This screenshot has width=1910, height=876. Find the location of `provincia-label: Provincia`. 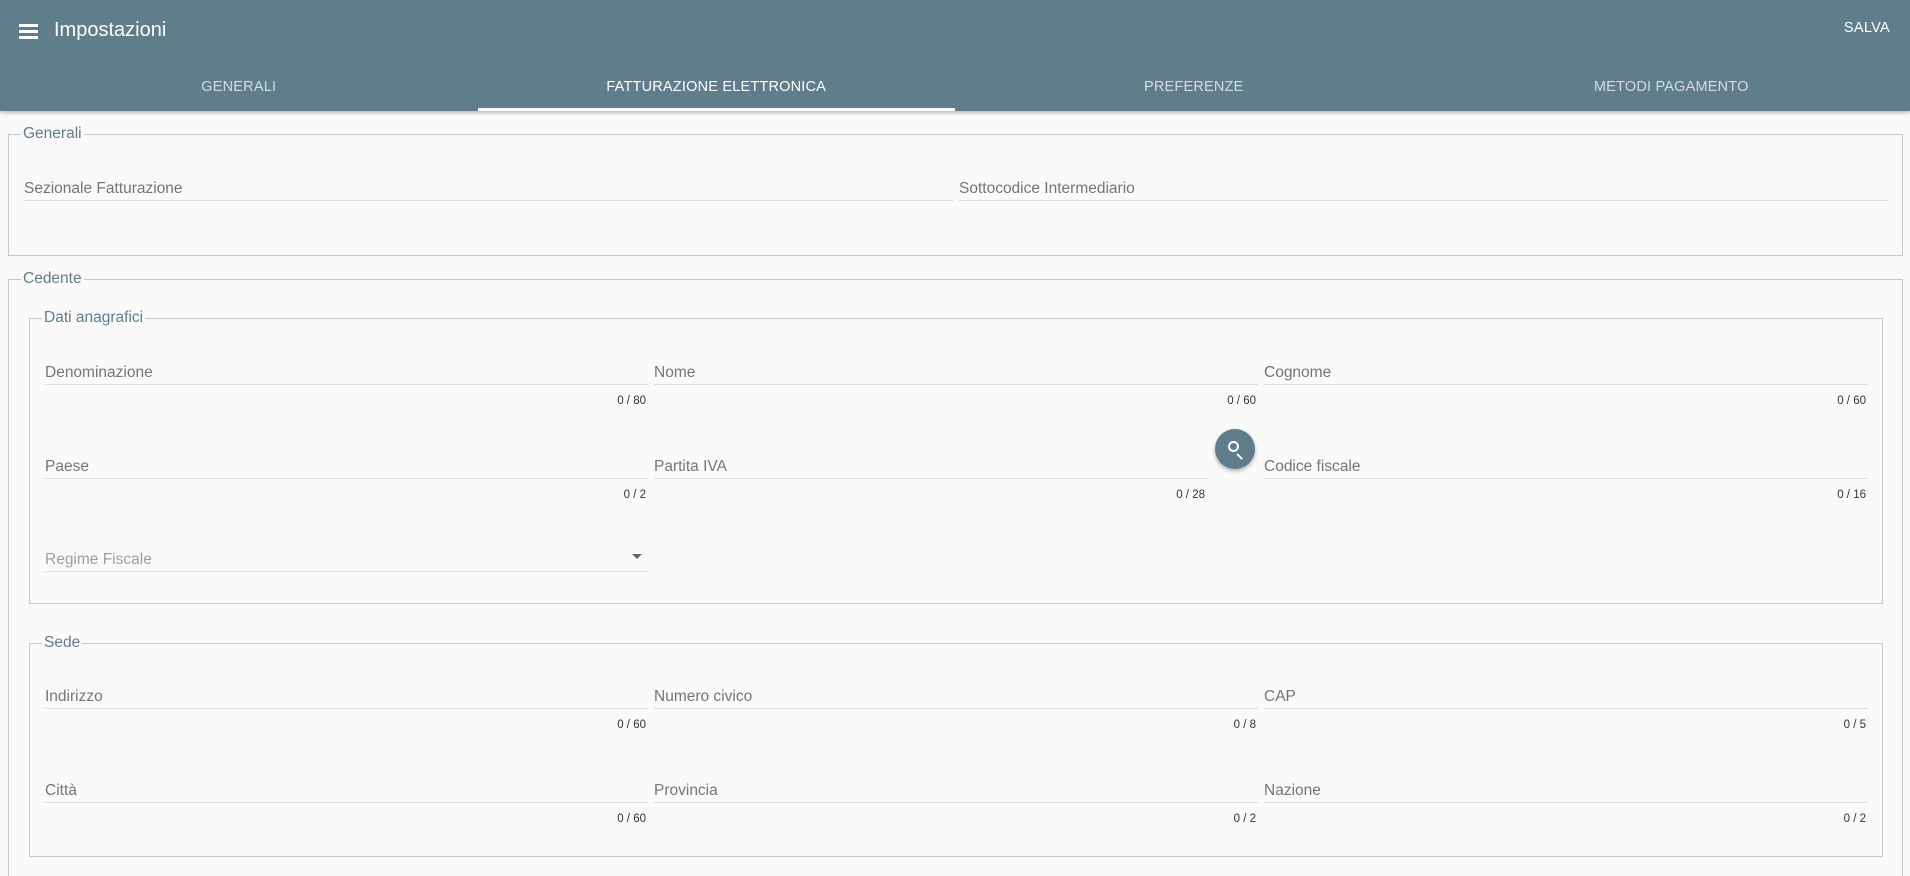

provincia-label: Provincia is located at coordinates (686, 790).